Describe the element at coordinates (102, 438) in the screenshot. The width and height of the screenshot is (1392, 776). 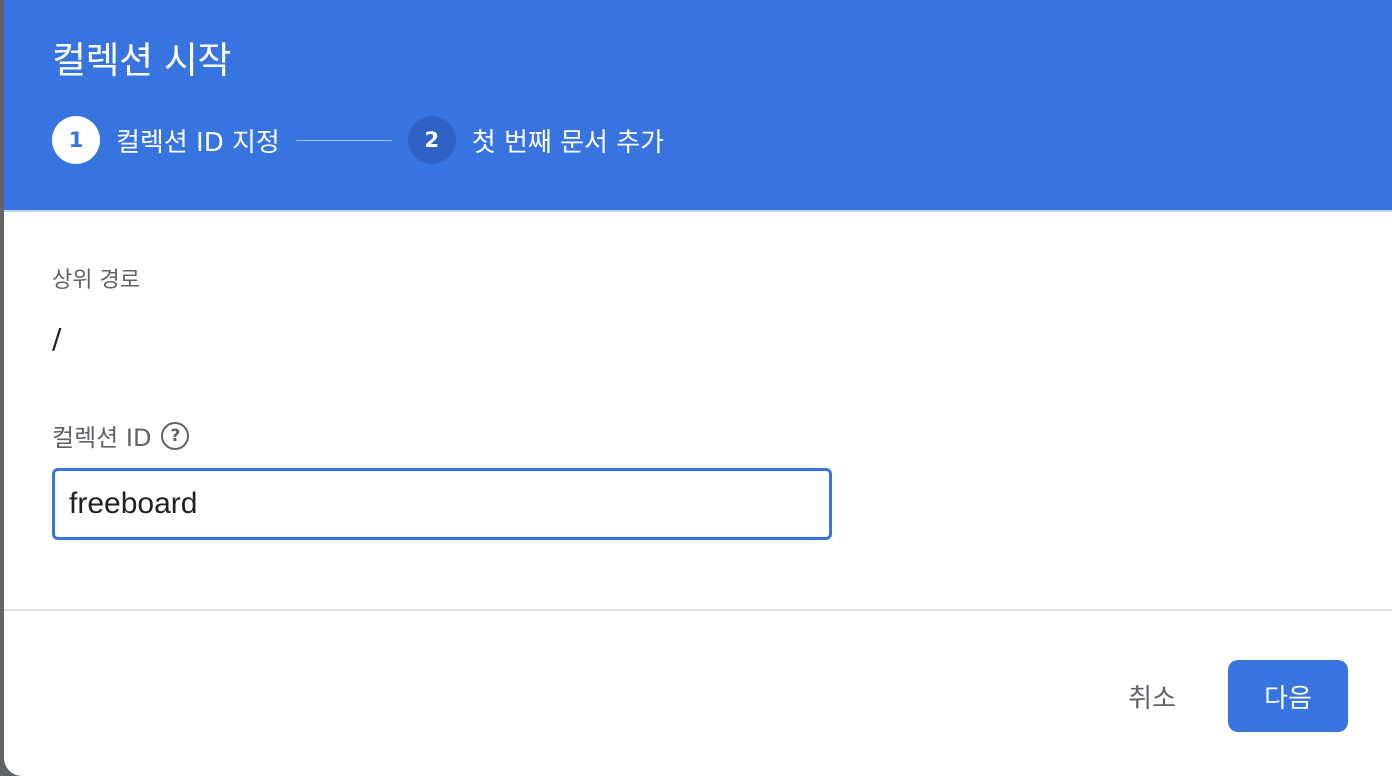
I see `collection-id-label: 컬렉션 ID` at that location.